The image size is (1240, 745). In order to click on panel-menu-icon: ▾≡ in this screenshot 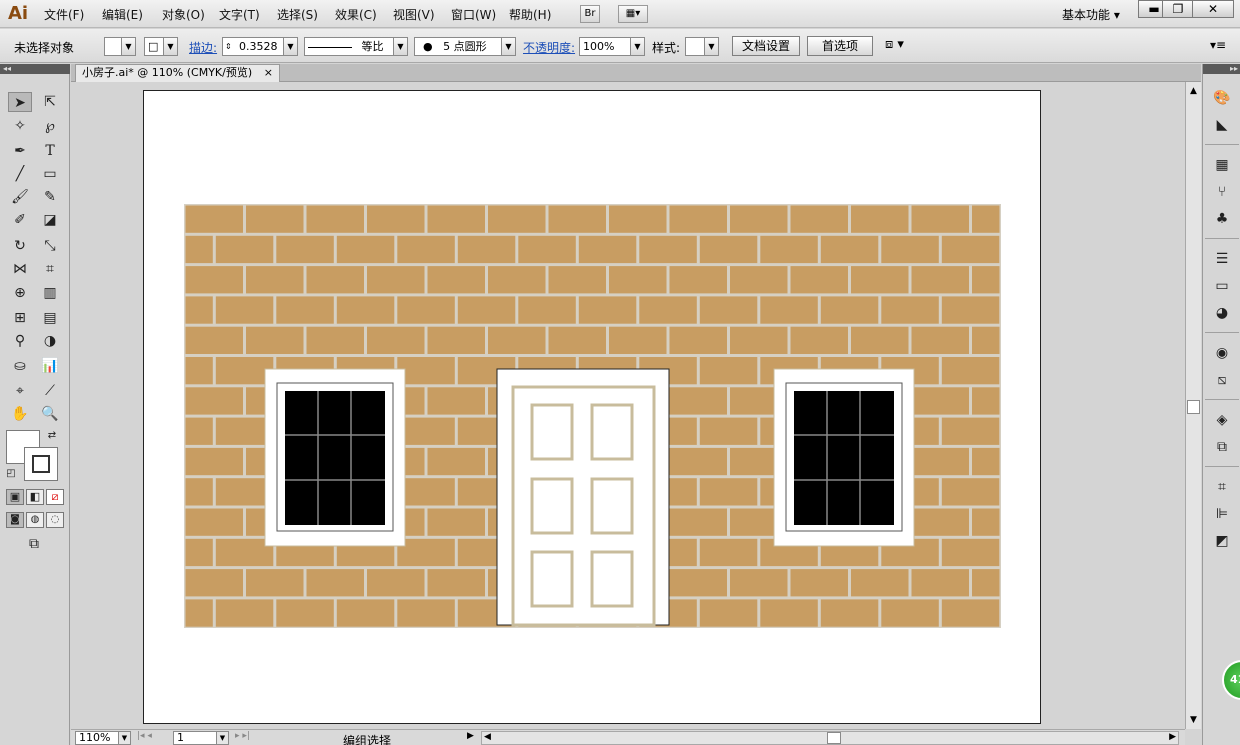, I will do `click(1218, 45)`.